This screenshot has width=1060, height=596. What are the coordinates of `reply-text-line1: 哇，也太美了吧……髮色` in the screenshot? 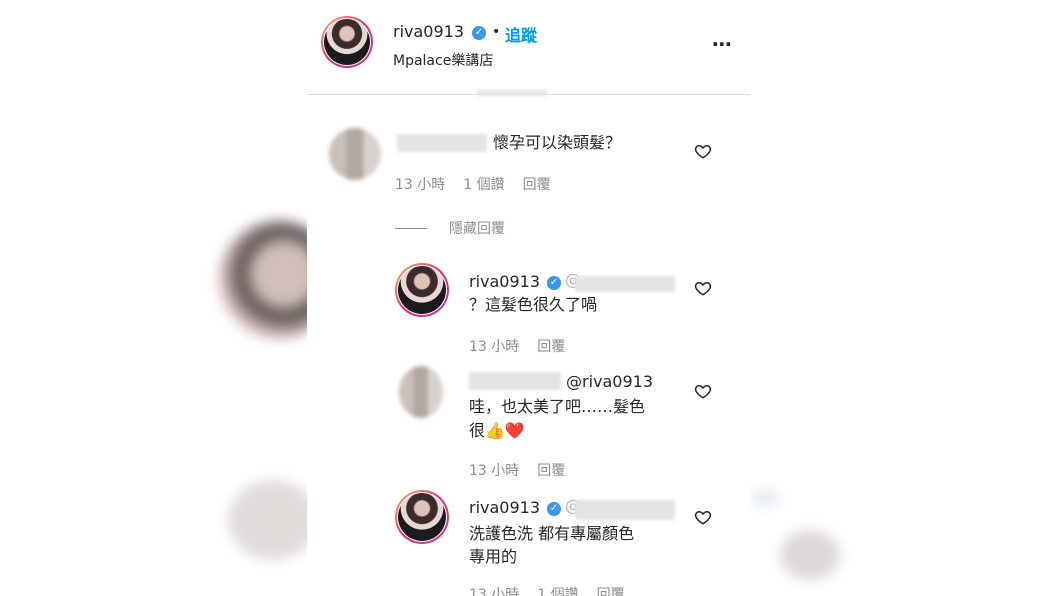 It's located at (557, 406).